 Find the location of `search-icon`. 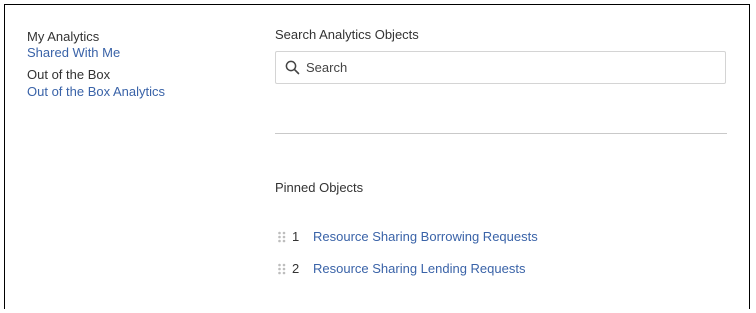

search-icon is located at coordinates (292, 67).